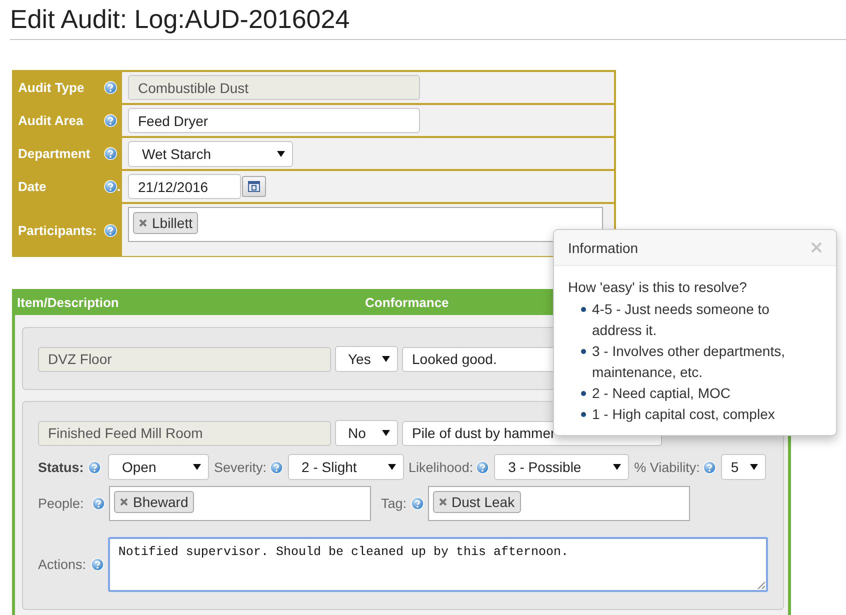  What do you see at coordinates (68, 302) in the screenshot?
I see `column-header: Item/Description` at bounding box center [68, 302].